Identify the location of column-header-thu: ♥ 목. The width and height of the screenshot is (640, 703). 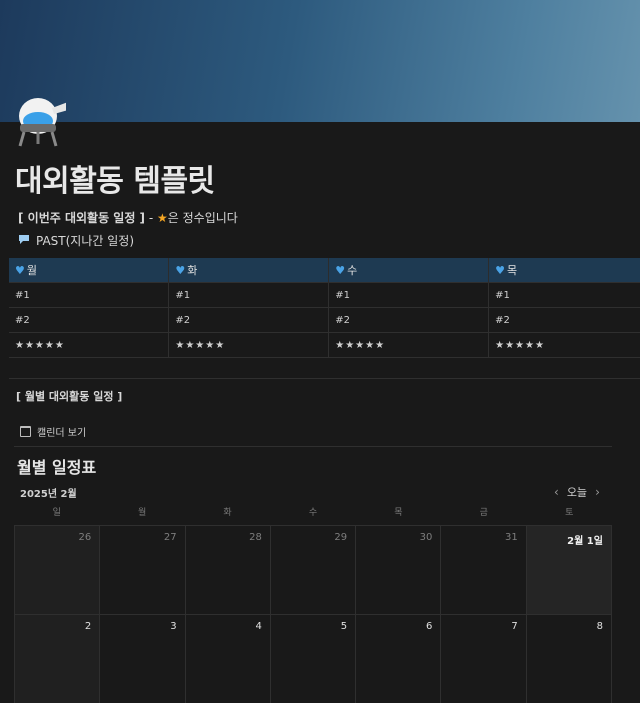
(564, 270).